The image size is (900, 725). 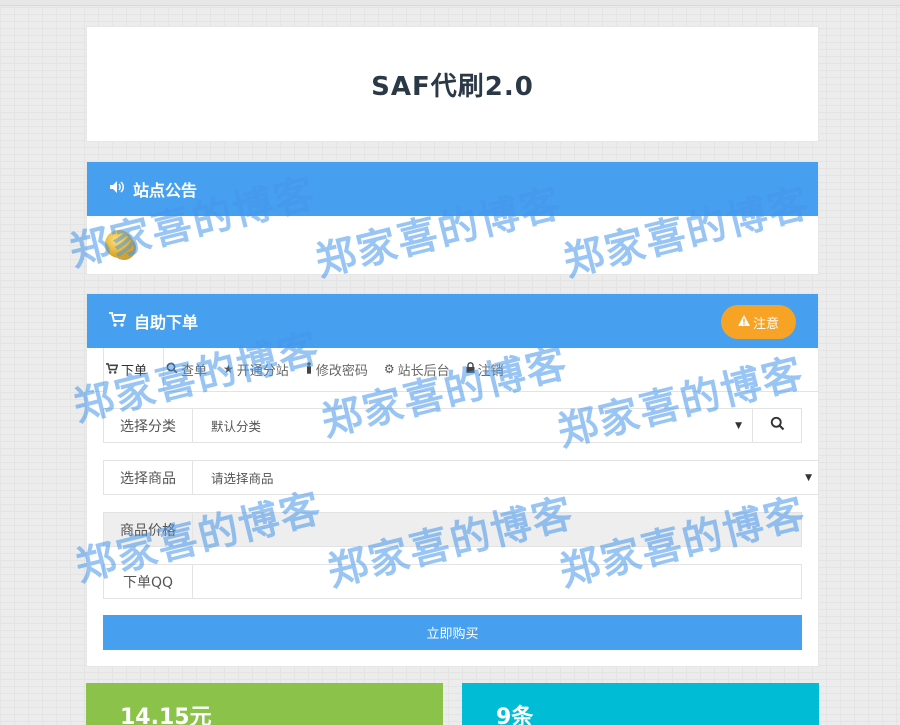 I want to click on tab-admin-label: 站长后台, so click(x=423, y=371).